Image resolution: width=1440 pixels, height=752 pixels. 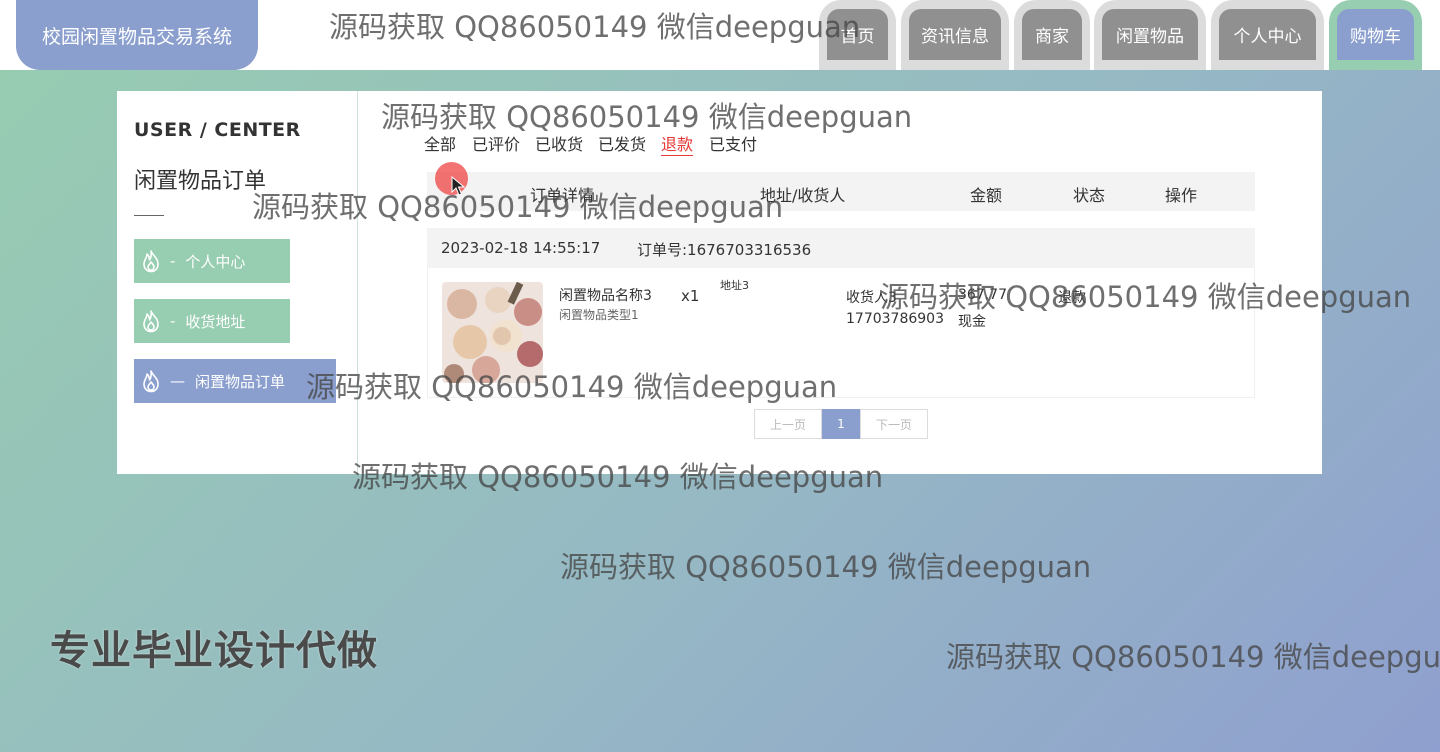 I want to click on product-quantity: x1, so click(x=690, y=296).